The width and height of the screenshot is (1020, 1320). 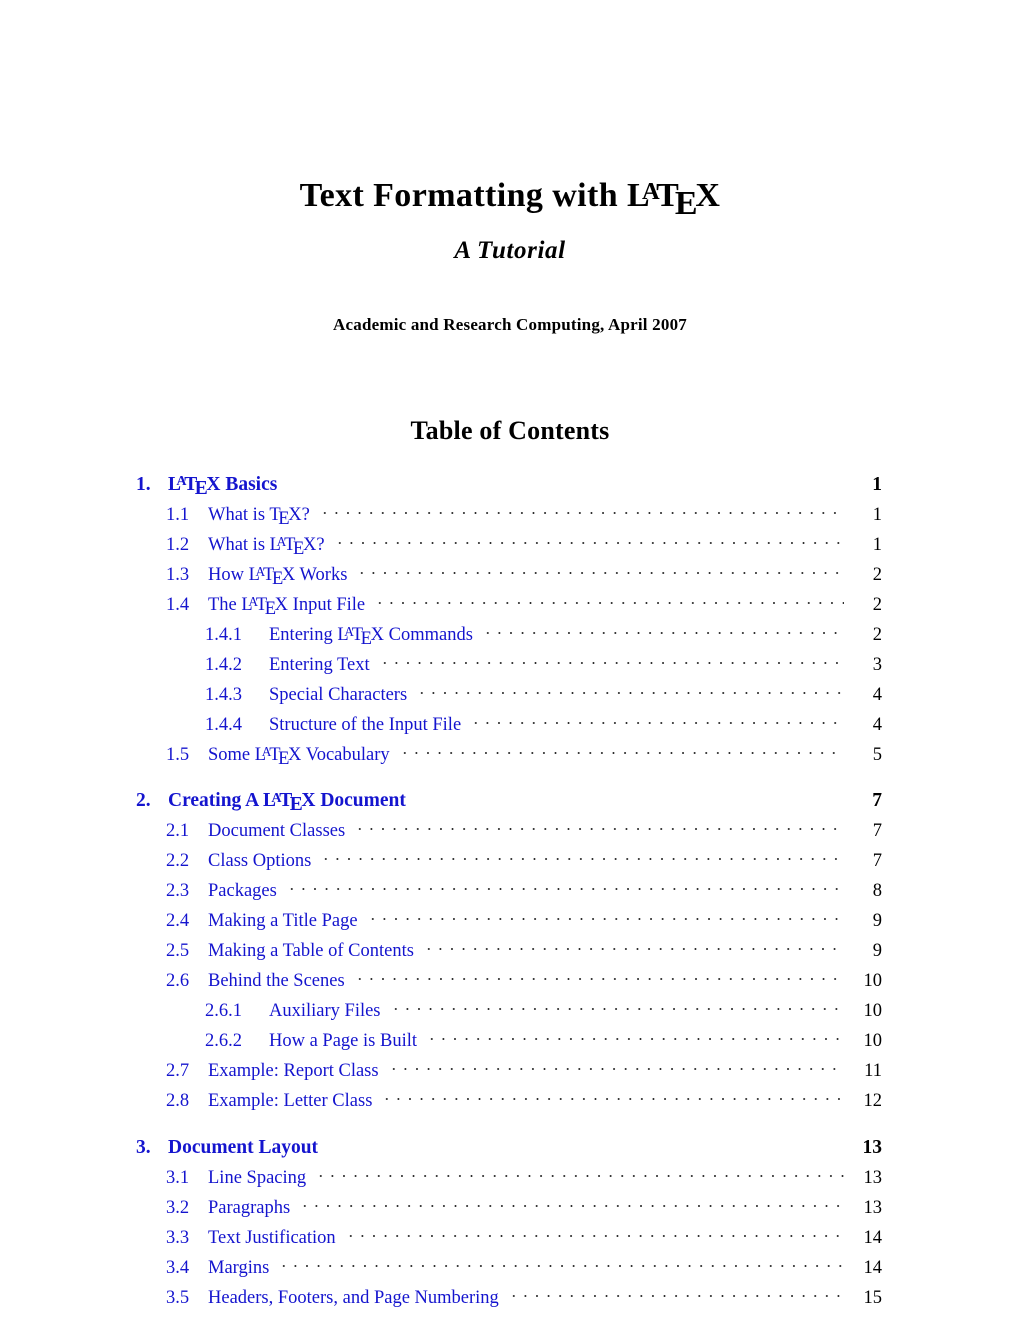 I want to click on toc-entry-label-prefix: What is, so click(x=239, y=544).